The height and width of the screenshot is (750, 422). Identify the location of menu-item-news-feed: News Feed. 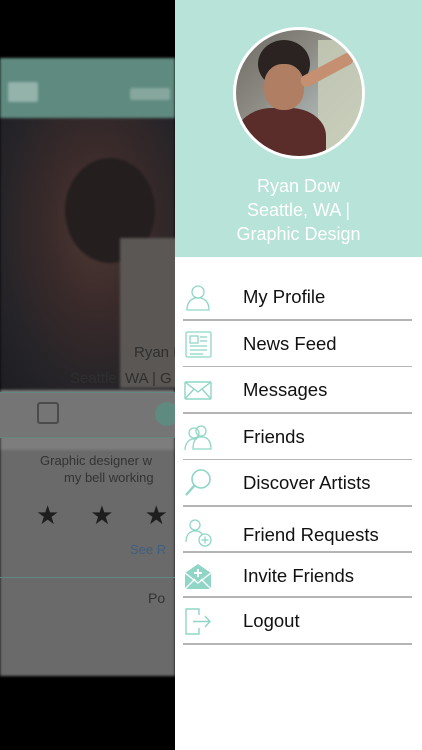
(298, 344).